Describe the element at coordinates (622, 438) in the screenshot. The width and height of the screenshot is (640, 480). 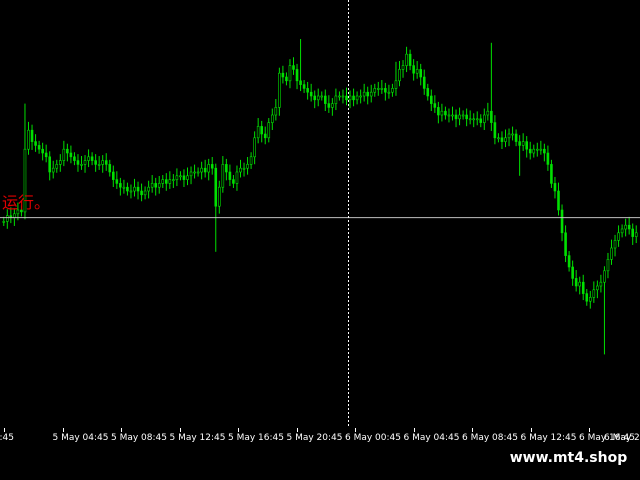
I see `time-tick-label: 6 May 2` at that location.